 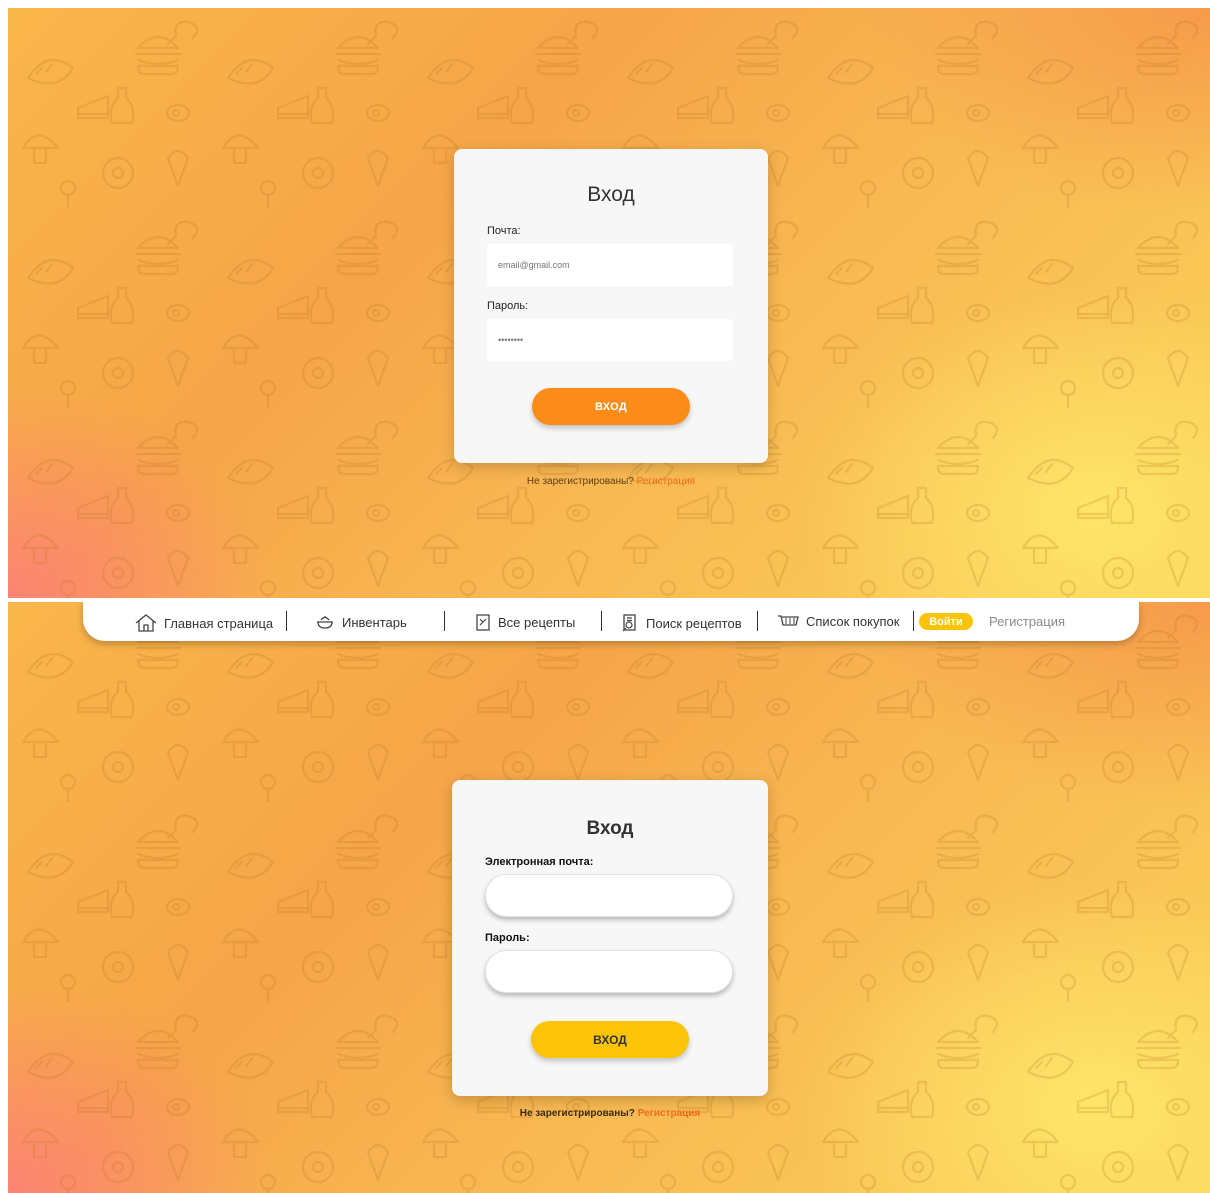 What do you see at coordinates (853, 621) in the screenshot?
I see `nav-item-label: Список покупок` at bounding box center [853, 621].